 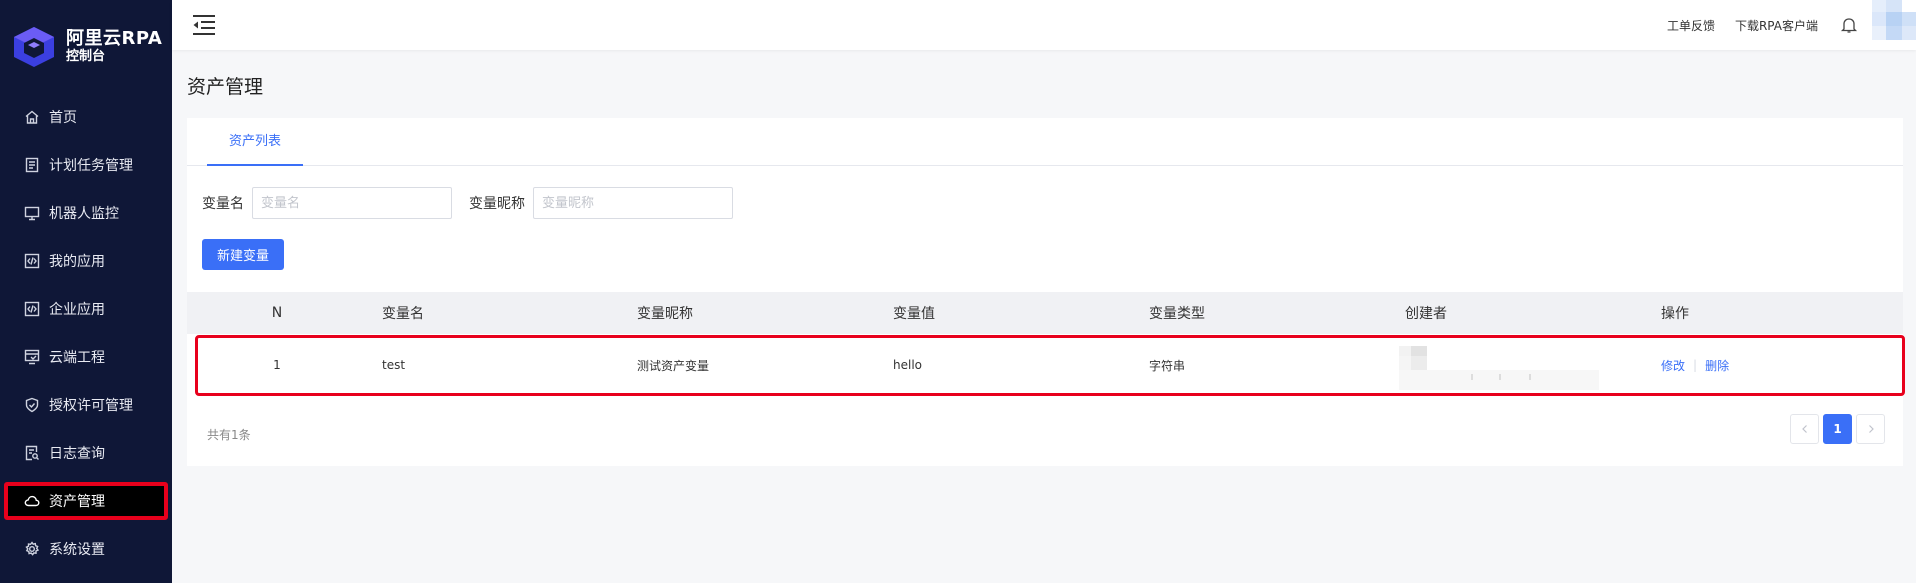 What do you see at coordinates (1717, 365) in the screenshot?
I see `delete-link: 删除` at bounding box center [1717, 365].